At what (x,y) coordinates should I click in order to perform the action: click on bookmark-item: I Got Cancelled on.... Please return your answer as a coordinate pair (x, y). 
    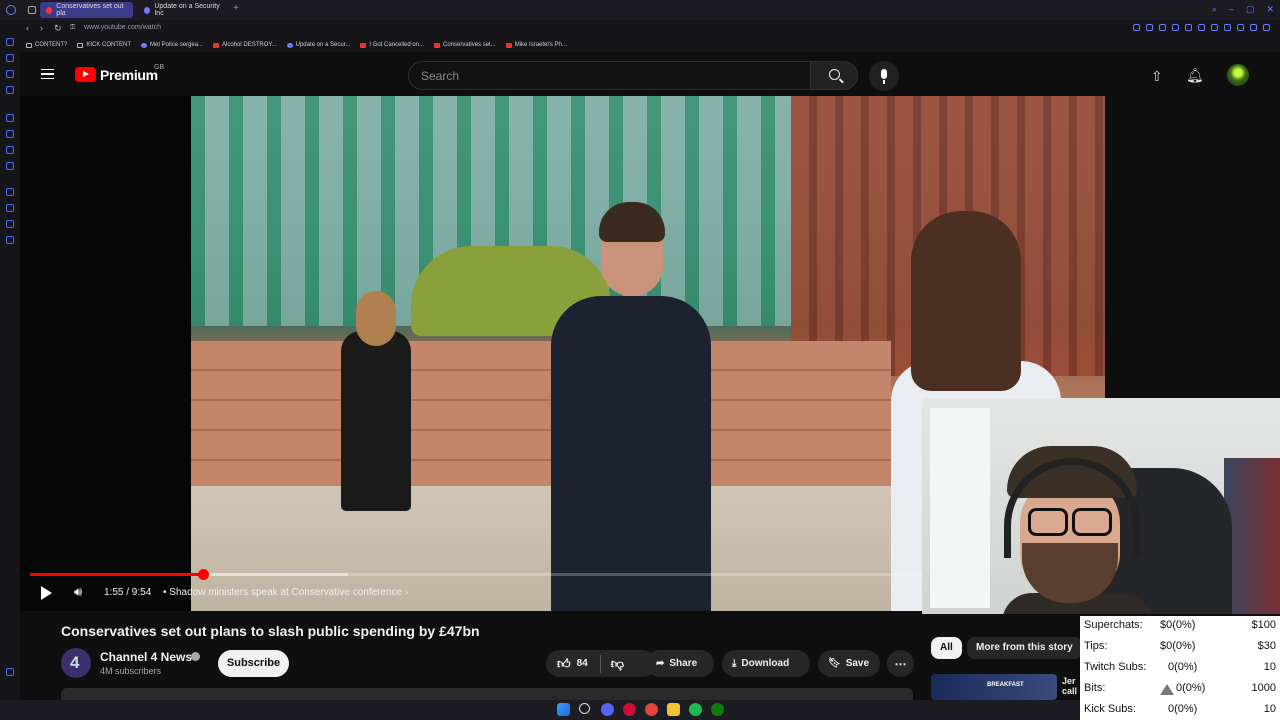
    Looking at the image, I should click on (392, 45).